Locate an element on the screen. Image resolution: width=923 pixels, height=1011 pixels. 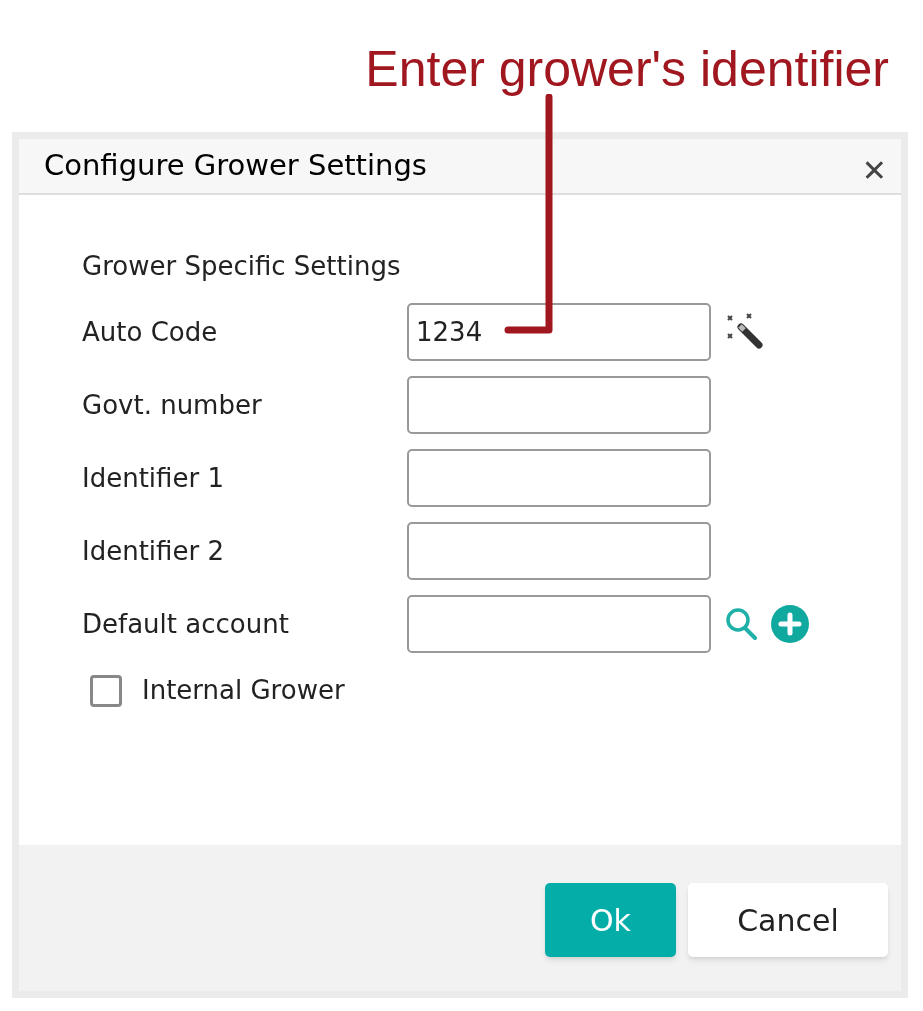
cancel-button: Cancel is located at coordinates (788, 920).